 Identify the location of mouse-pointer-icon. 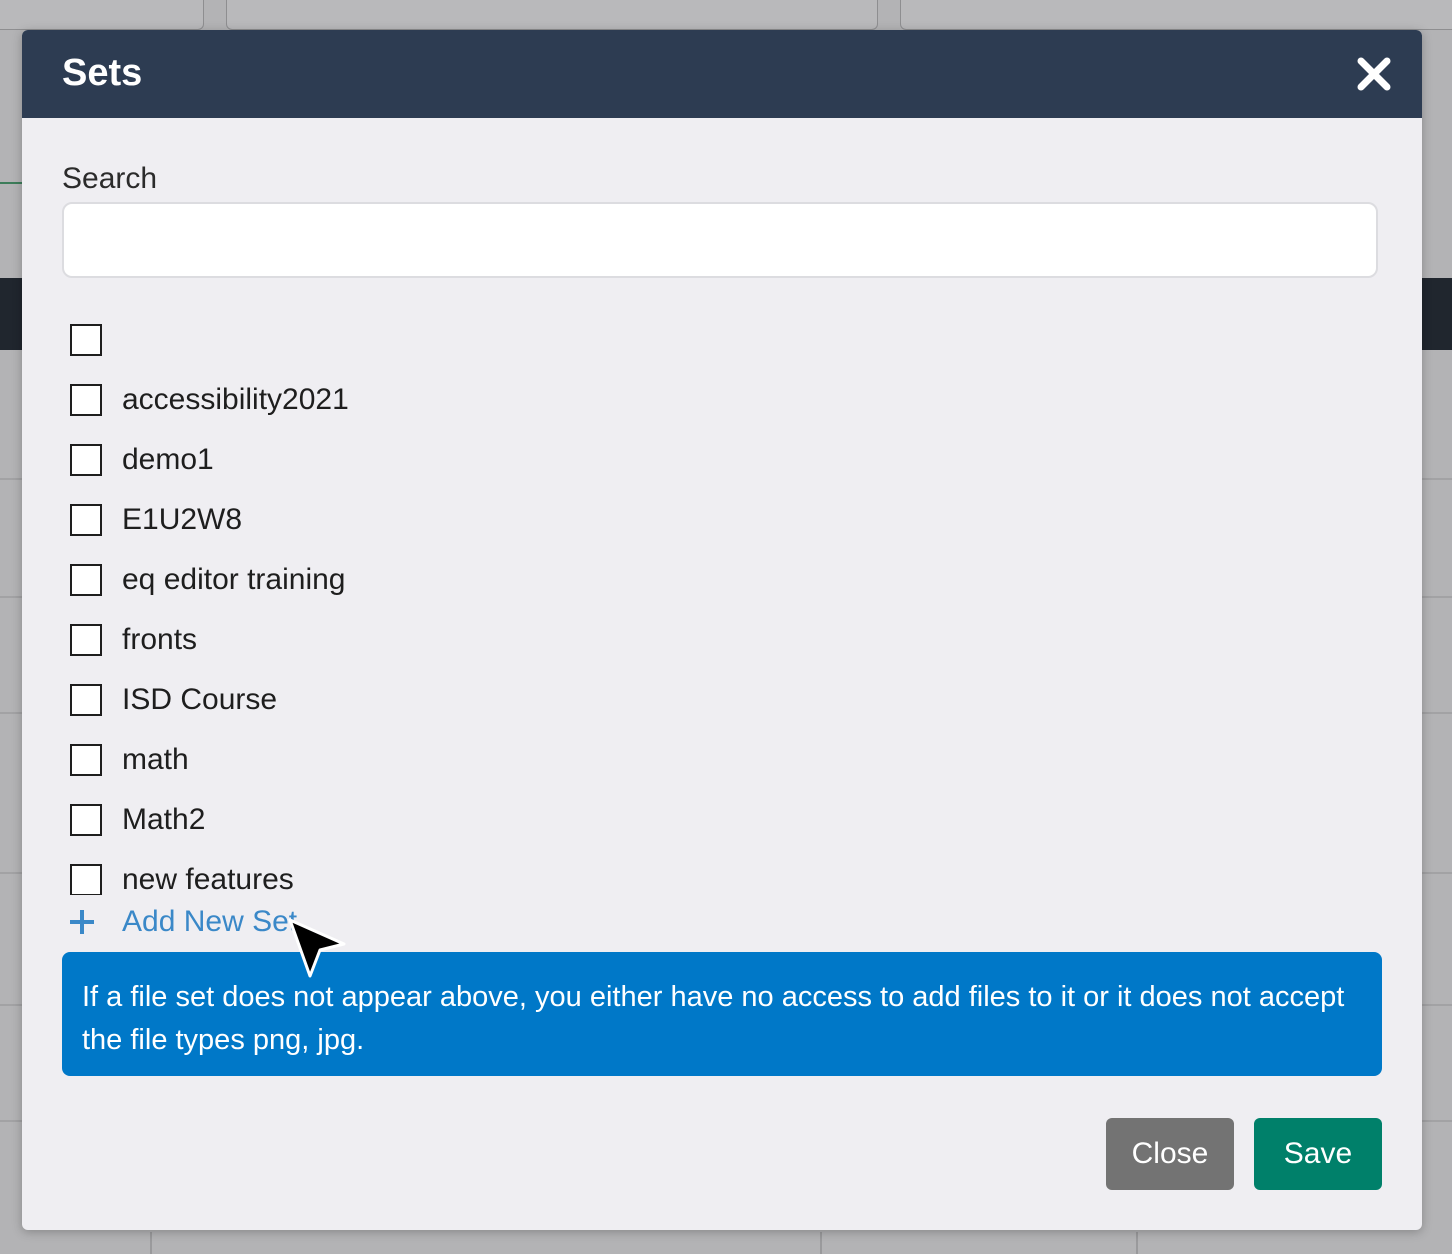
(317, 948).